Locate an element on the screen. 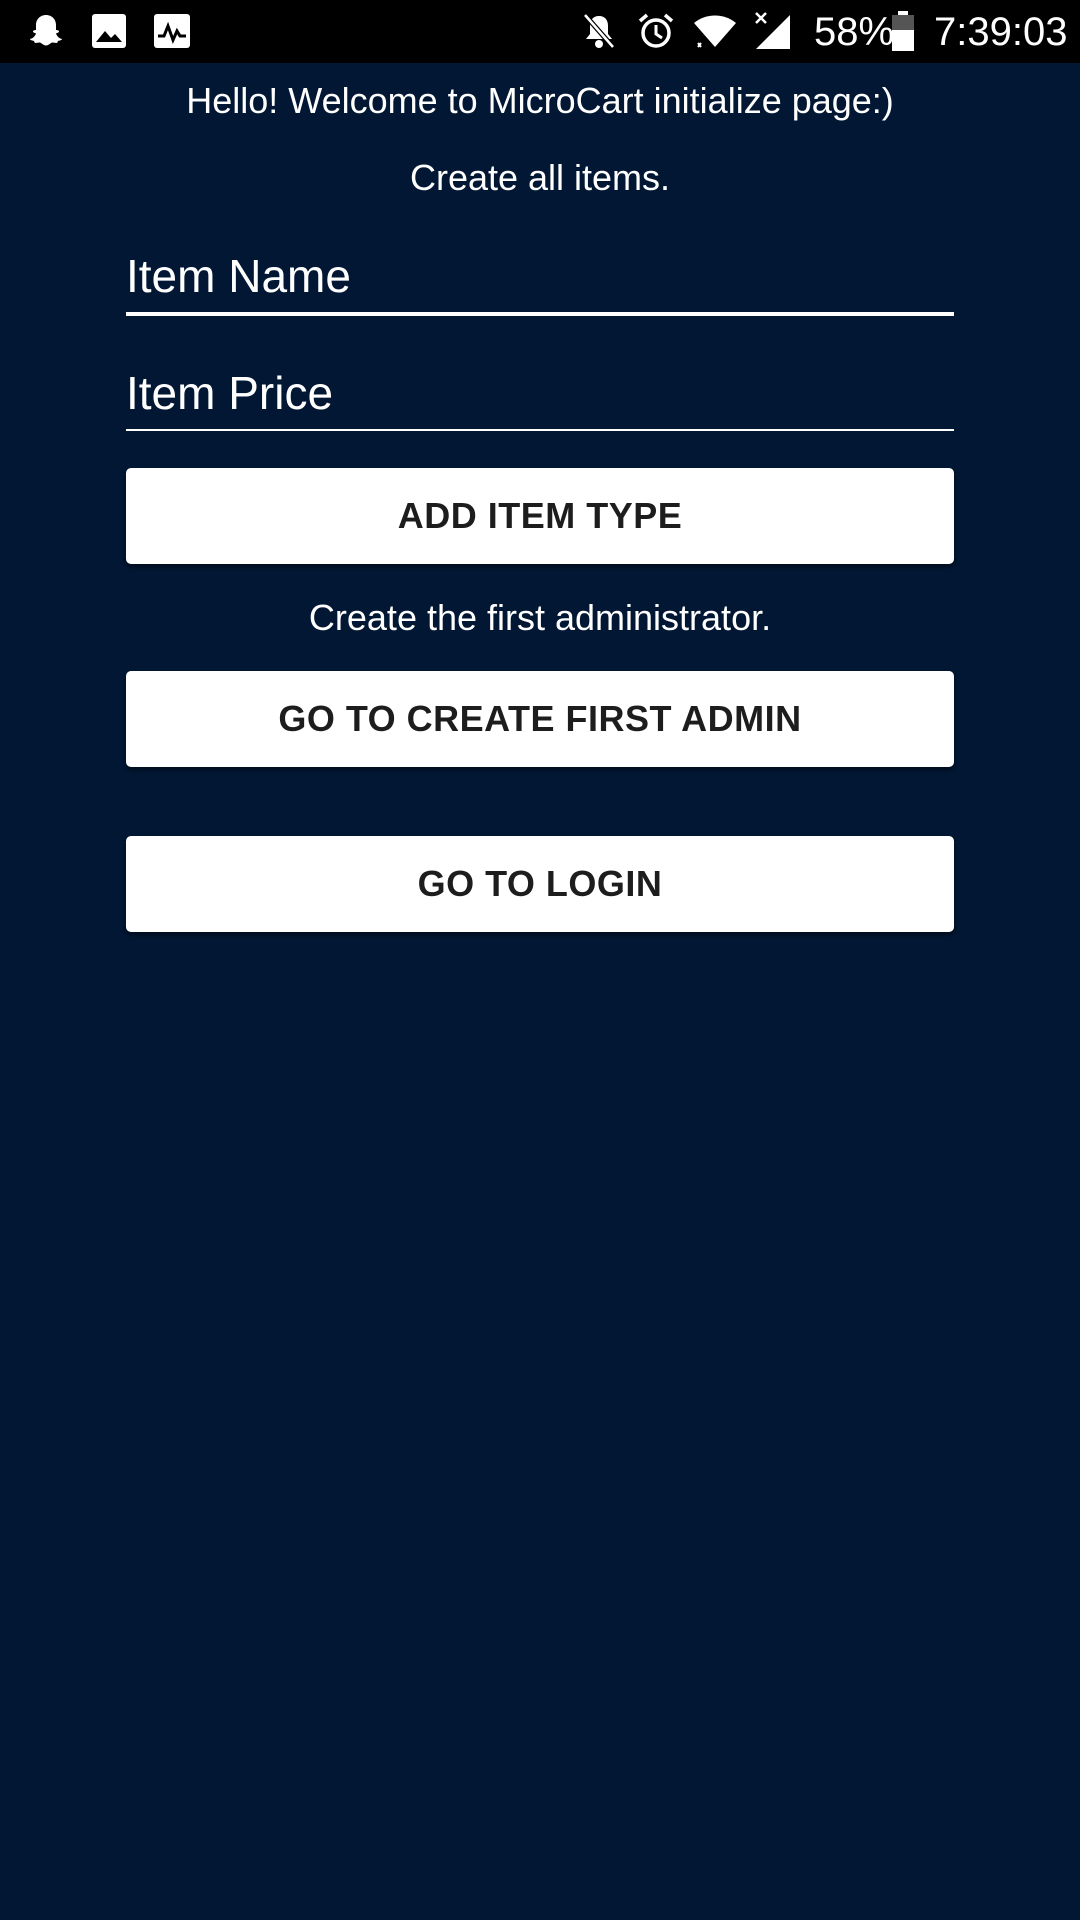 The width and height of the screenshot is (1080, 1920). alarm-icon is located at coordinates (656, 30).